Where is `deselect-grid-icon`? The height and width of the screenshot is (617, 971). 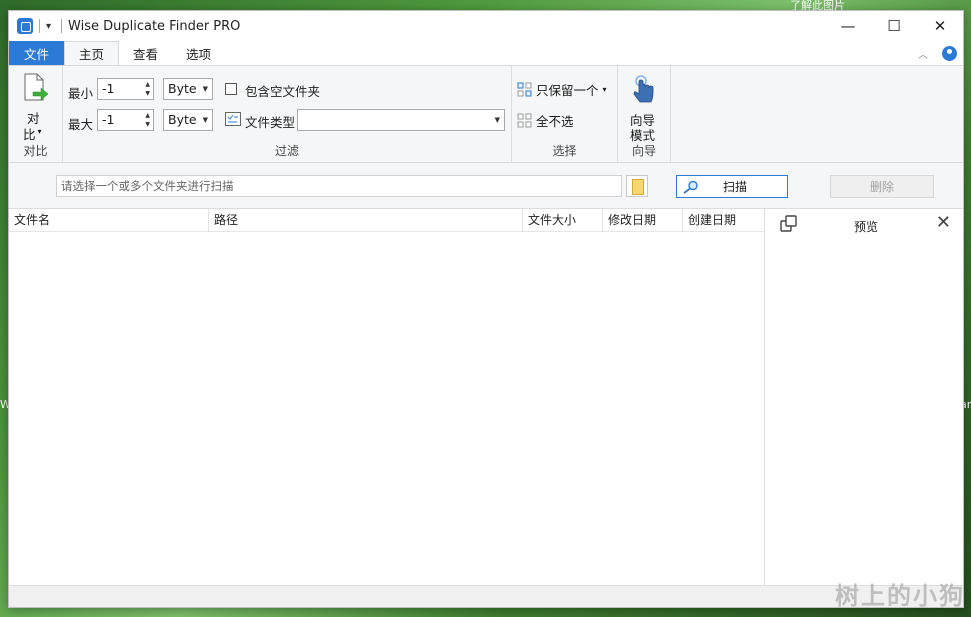 deselect-grid-icon is located at coordinates (524, 120).